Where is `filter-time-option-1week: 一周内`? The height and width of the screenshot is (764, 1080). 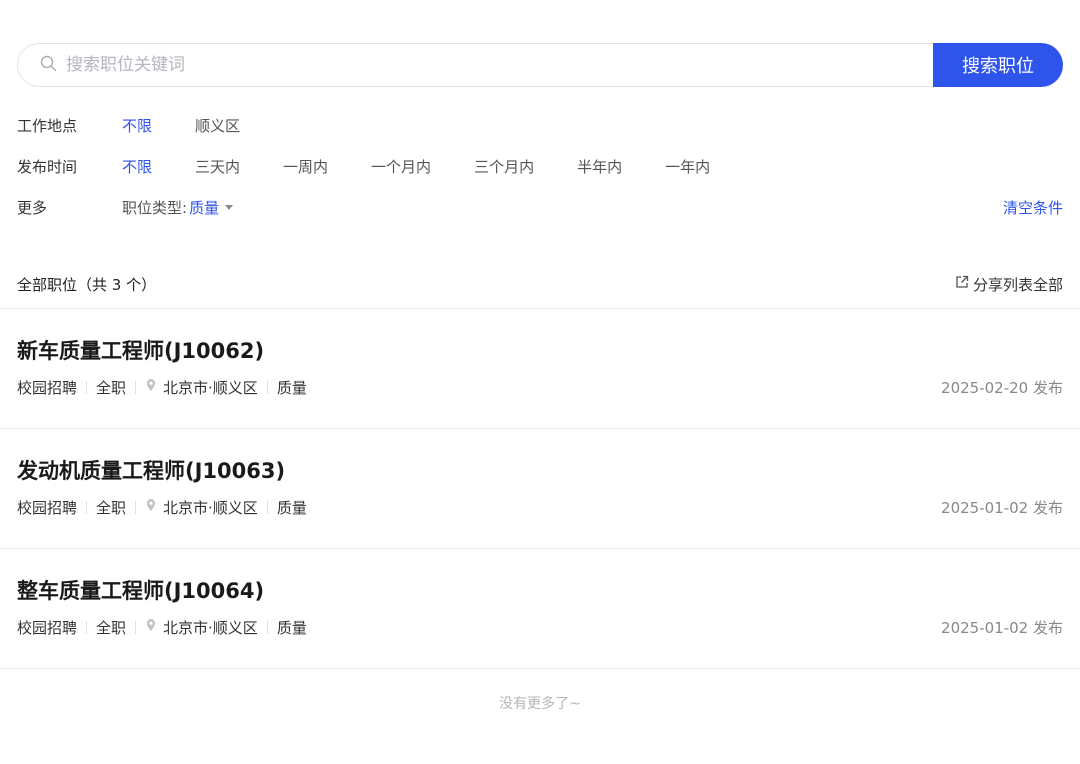 filter-time-option-1week: 一周内 is located at coordinates (305, 166).